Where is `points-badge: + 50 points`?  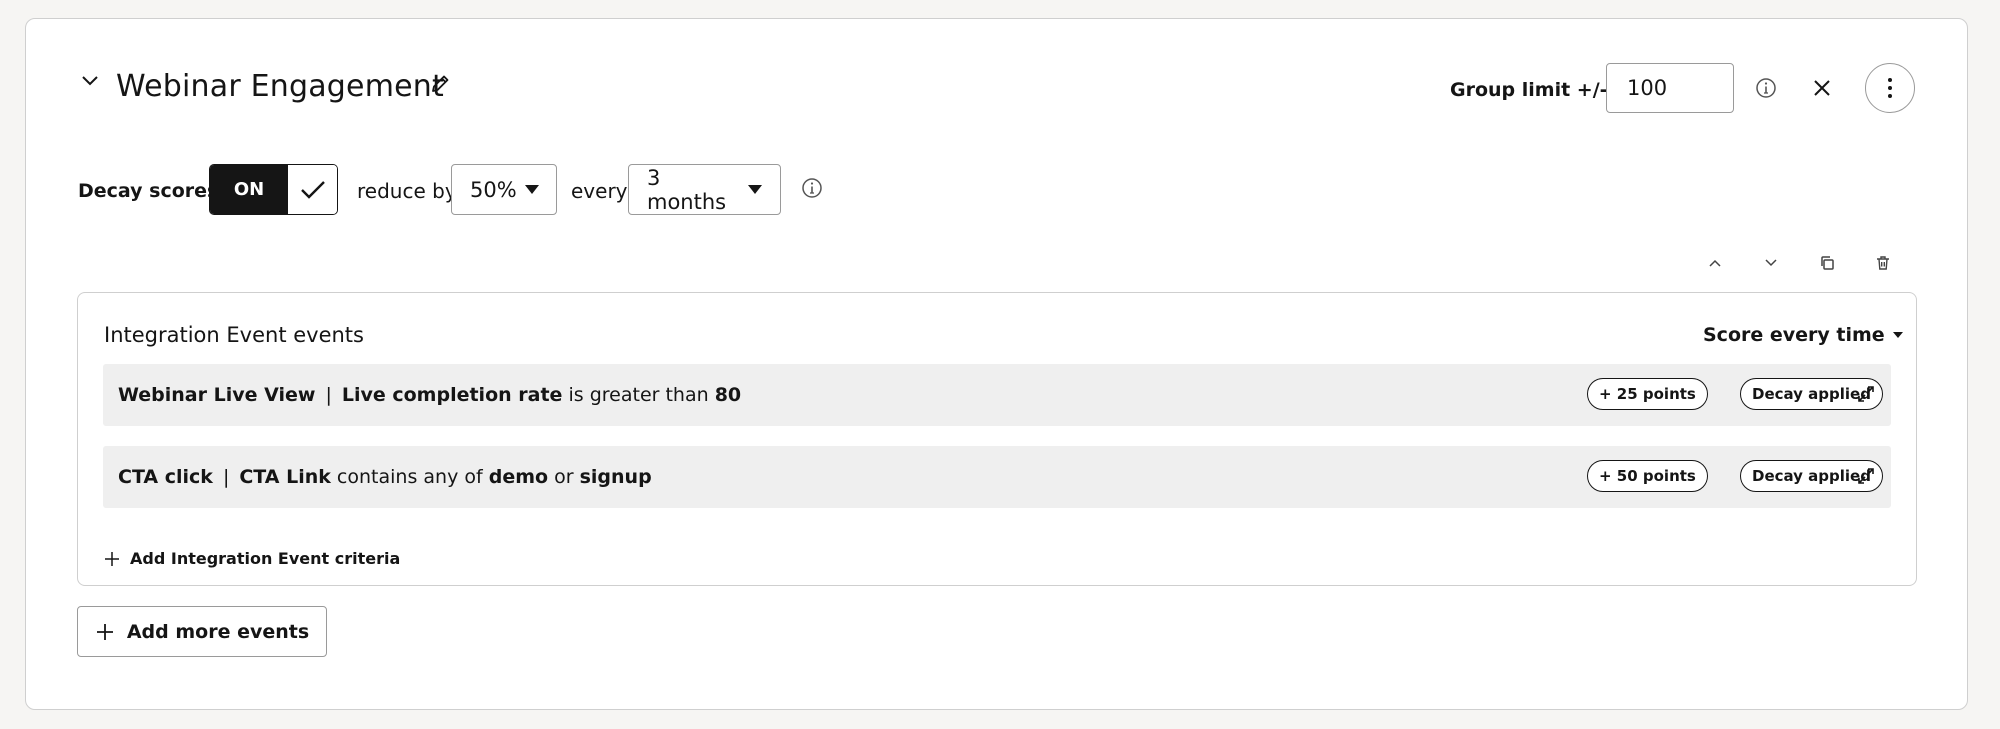 points-badge: + 50 points is located at coordinates (1647, 476).